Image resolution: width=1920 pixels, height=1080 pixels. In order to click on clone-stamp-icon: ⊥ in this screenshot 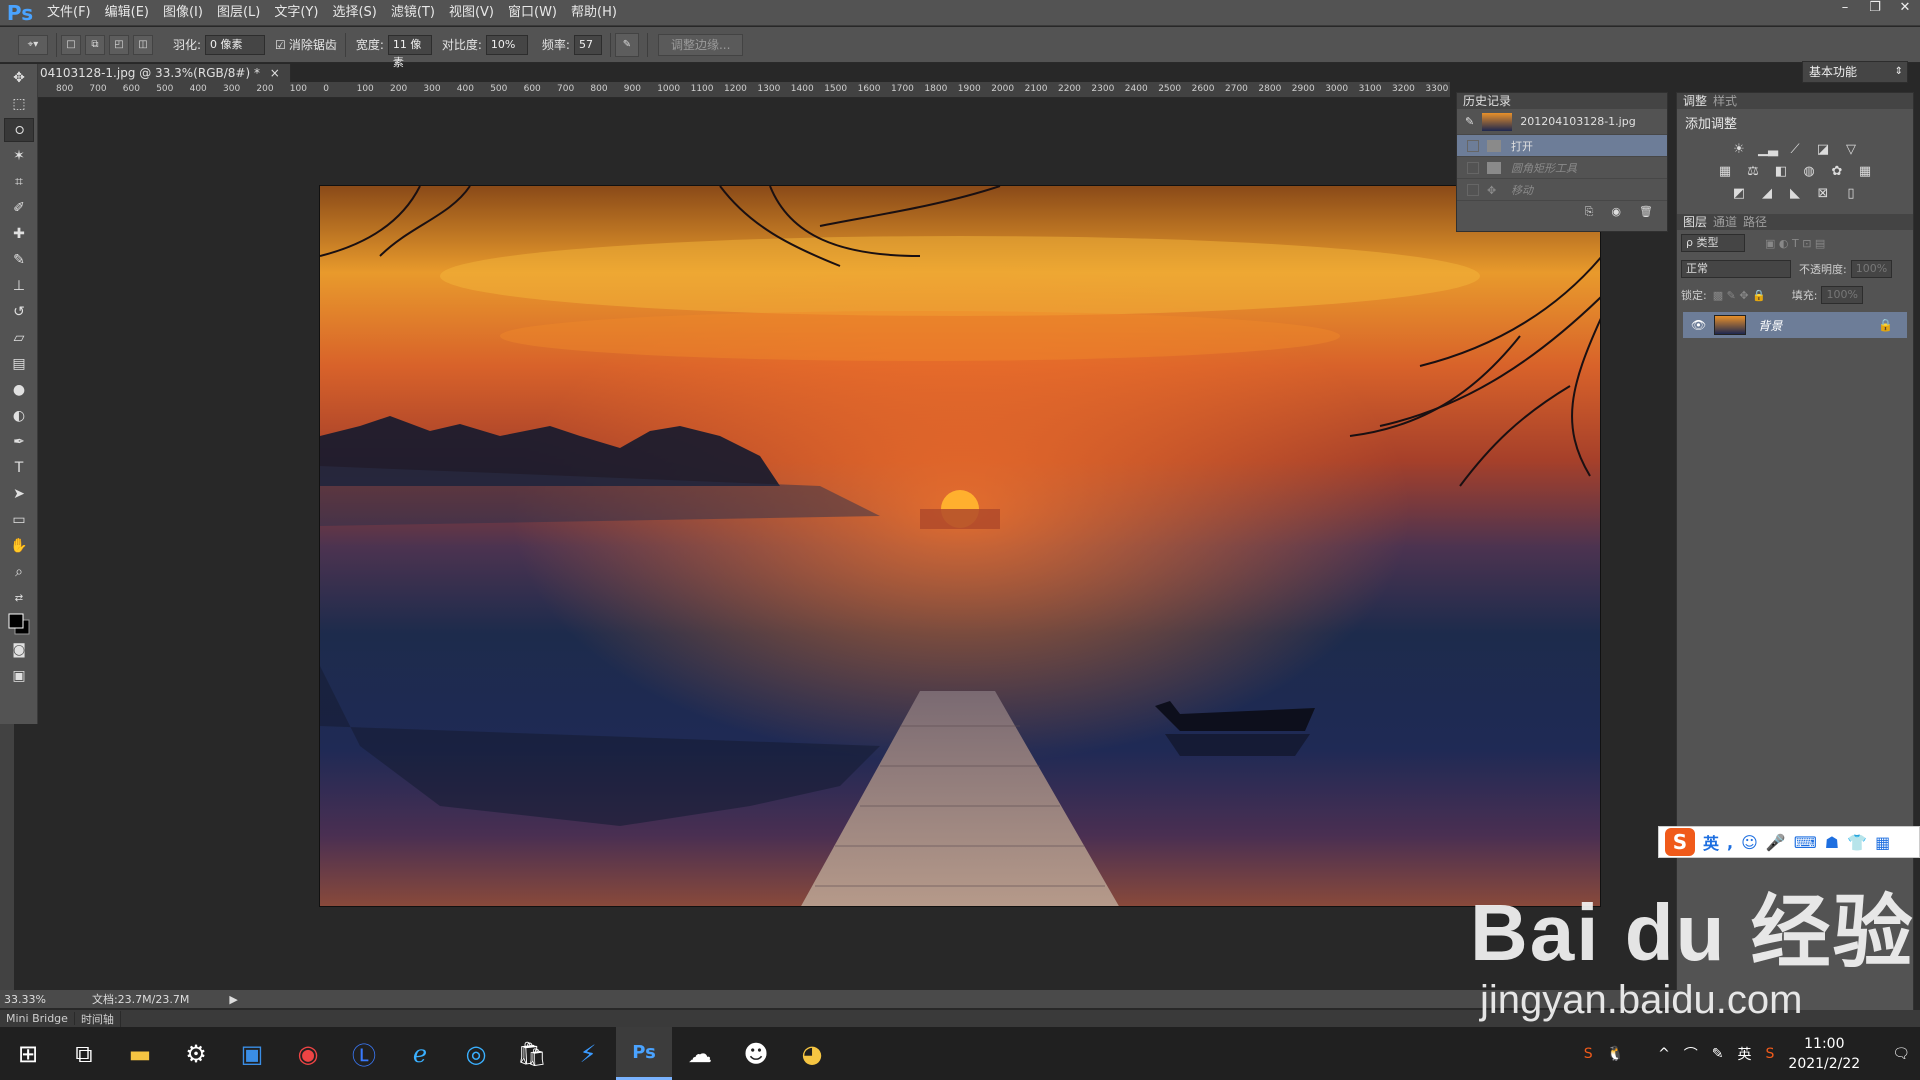, I will do `click(19, 286)`.